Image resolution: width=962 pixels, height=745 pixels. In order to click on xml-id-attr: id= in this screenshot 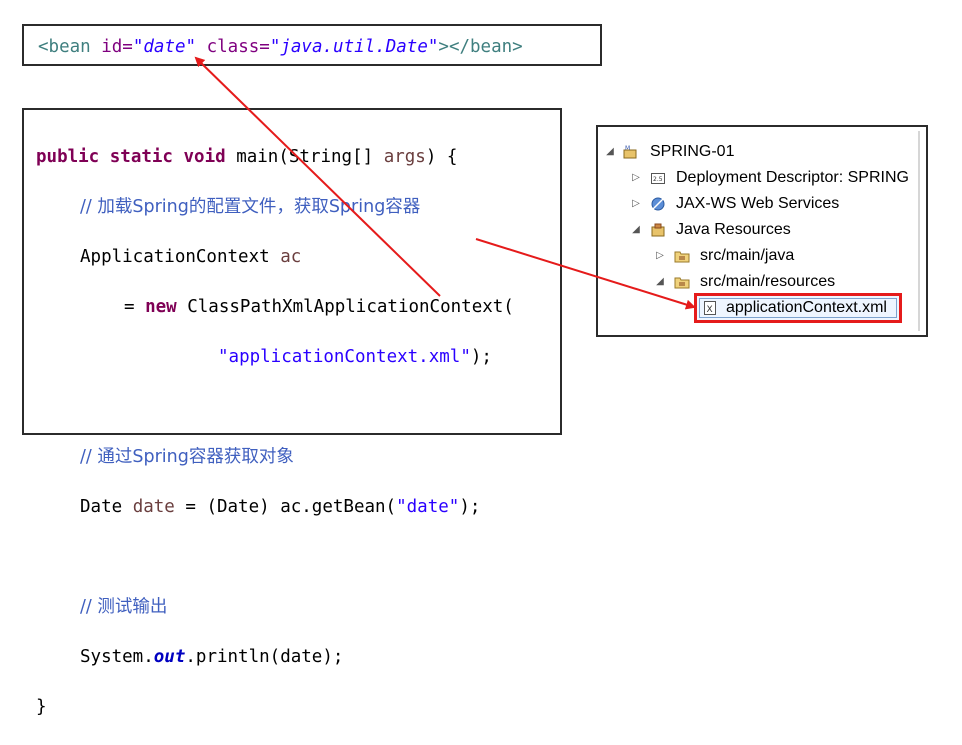, I will do `click(117, 47)`.